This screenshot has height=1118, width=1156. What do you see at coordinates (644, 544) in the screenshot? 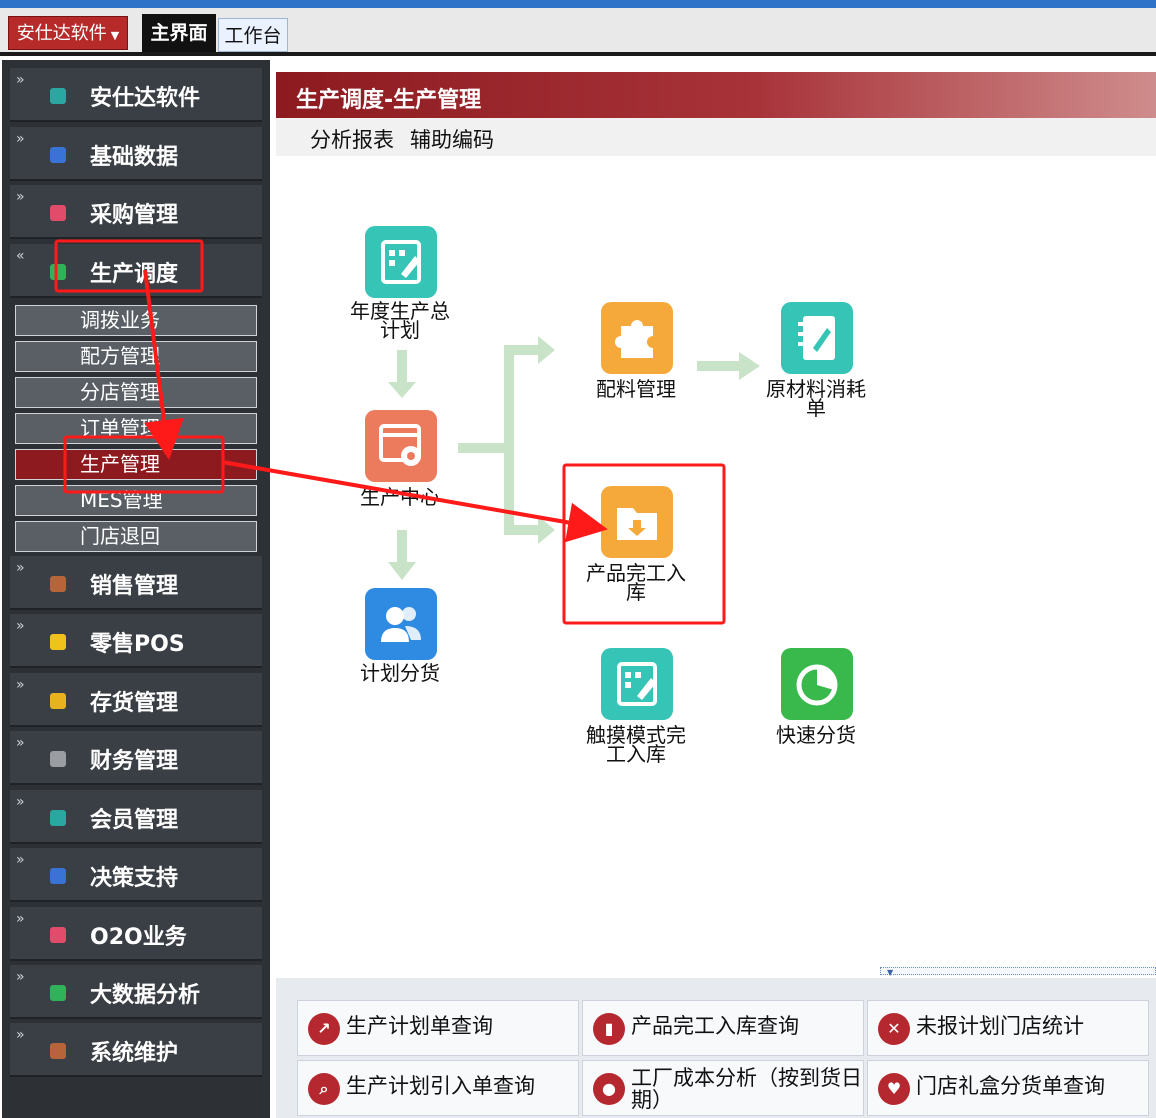
I see `annotation-box-node` at bounding box center [644, 544].